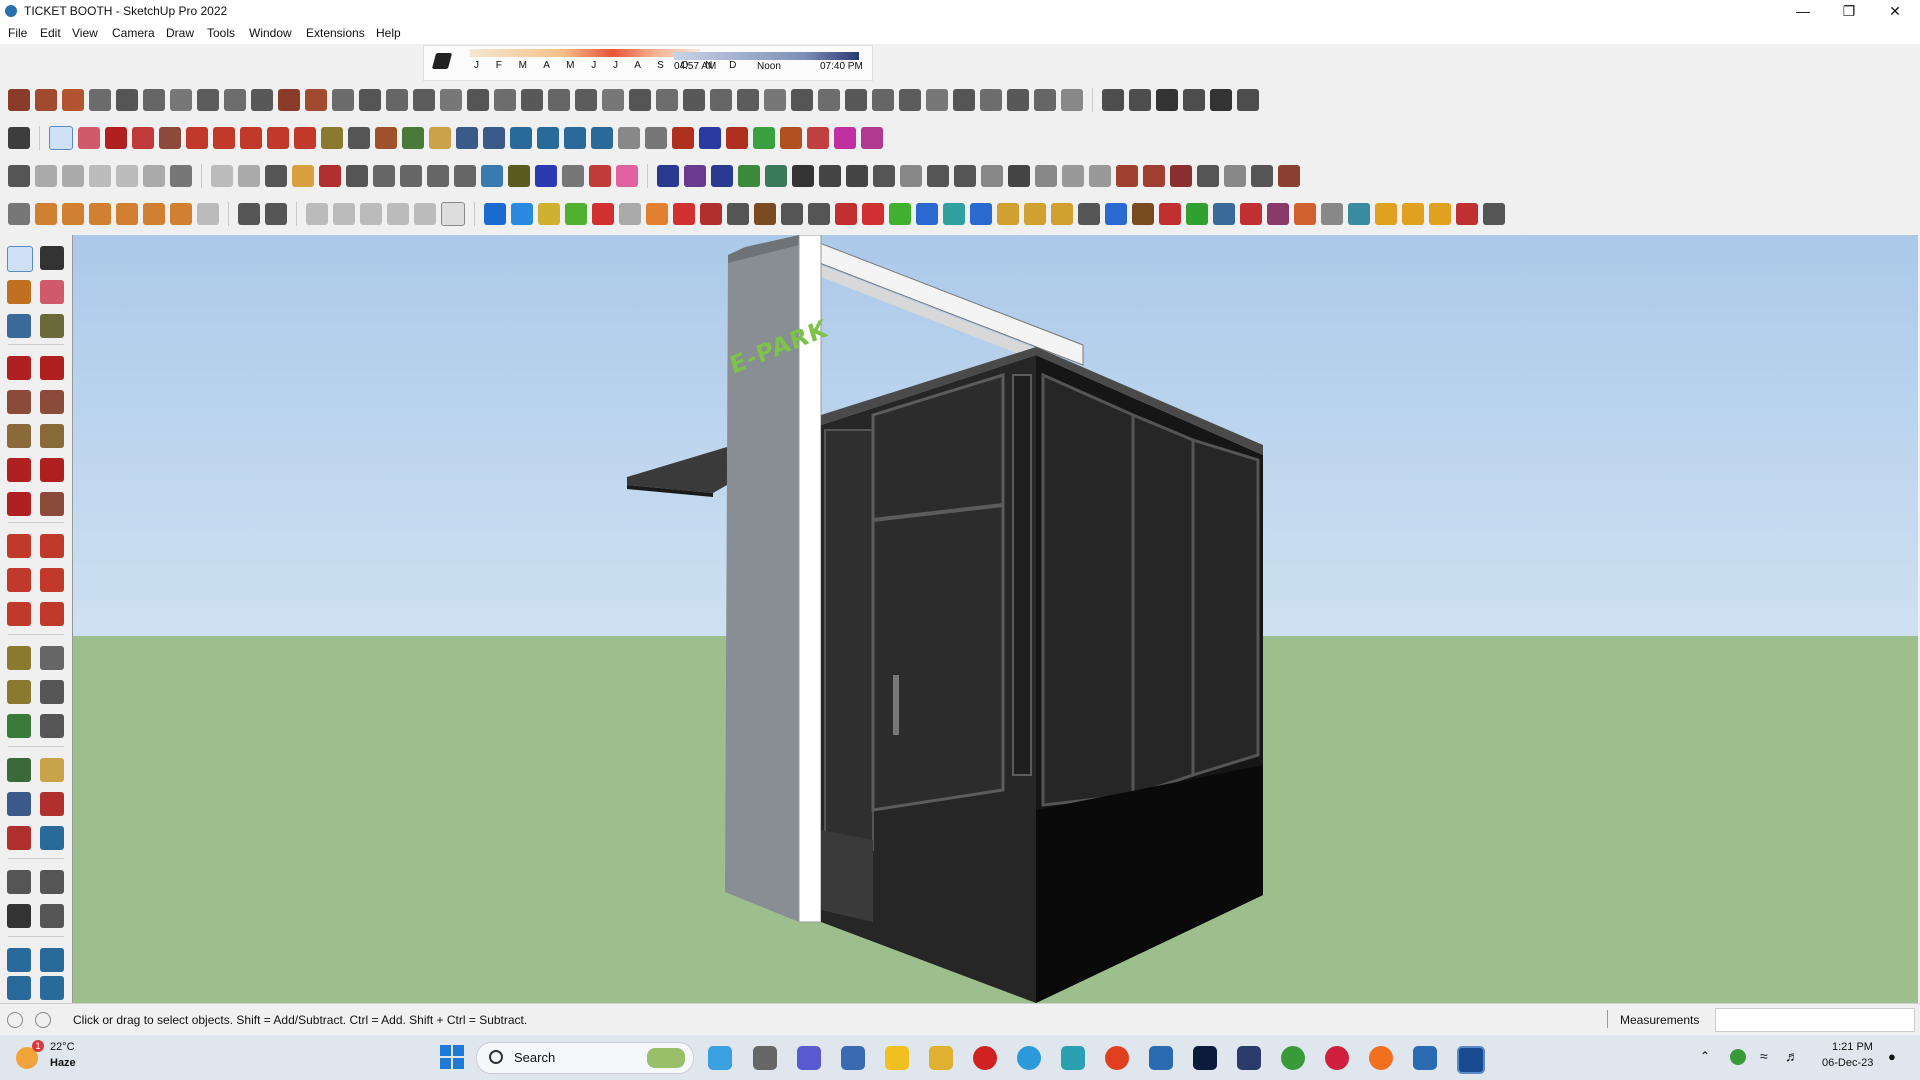  Describe the element at coordinates (954, 214) in the screenshot. I see `cone-teal-icon` at that location.